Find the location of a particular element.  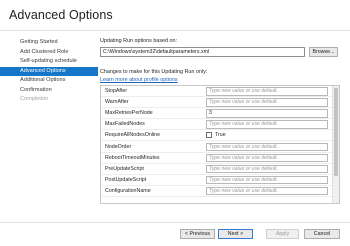

option-name: StopAfter is located at coordinates (116, 91).